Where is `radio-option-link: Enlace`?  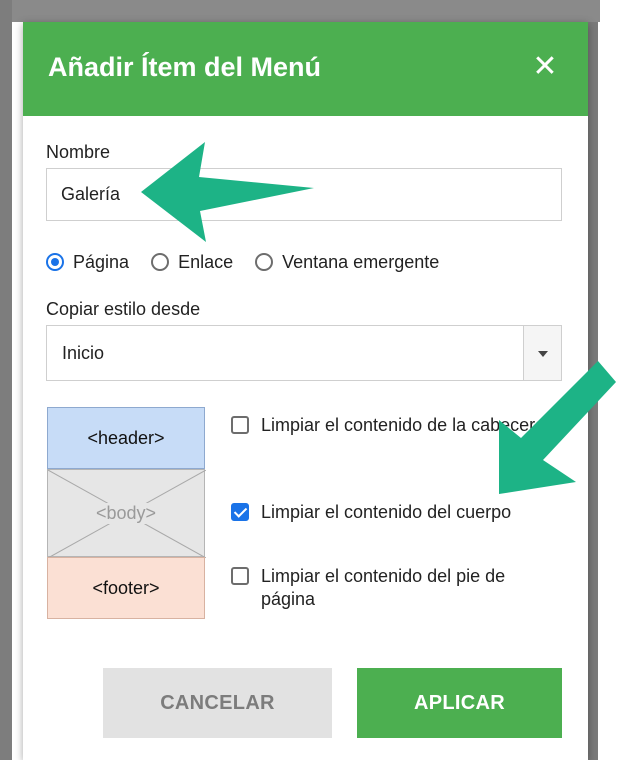
radio-option-link: Enlace is located at coordinates (192, 262).